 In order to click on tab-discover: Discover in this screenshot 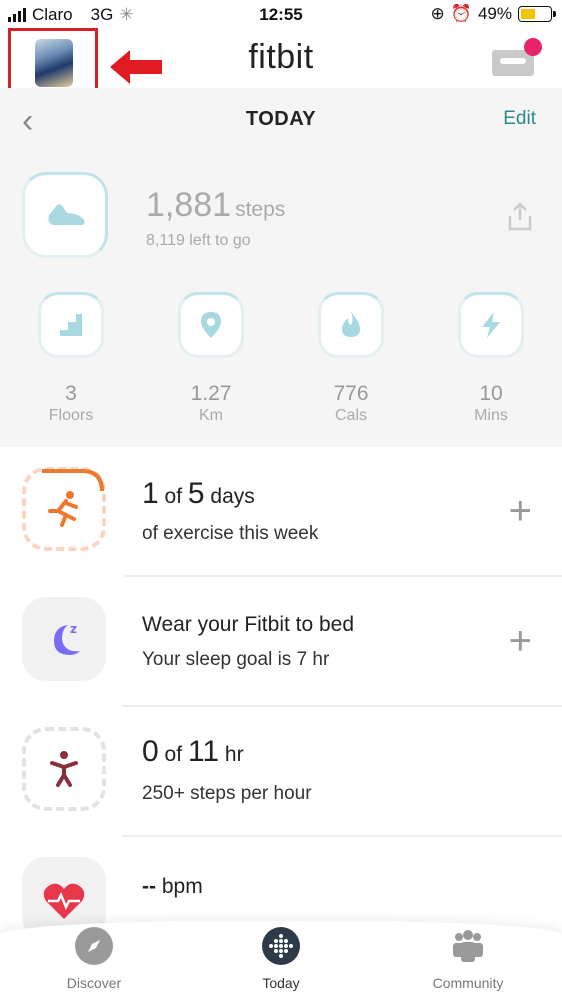, I will do `click(94, 959)`.